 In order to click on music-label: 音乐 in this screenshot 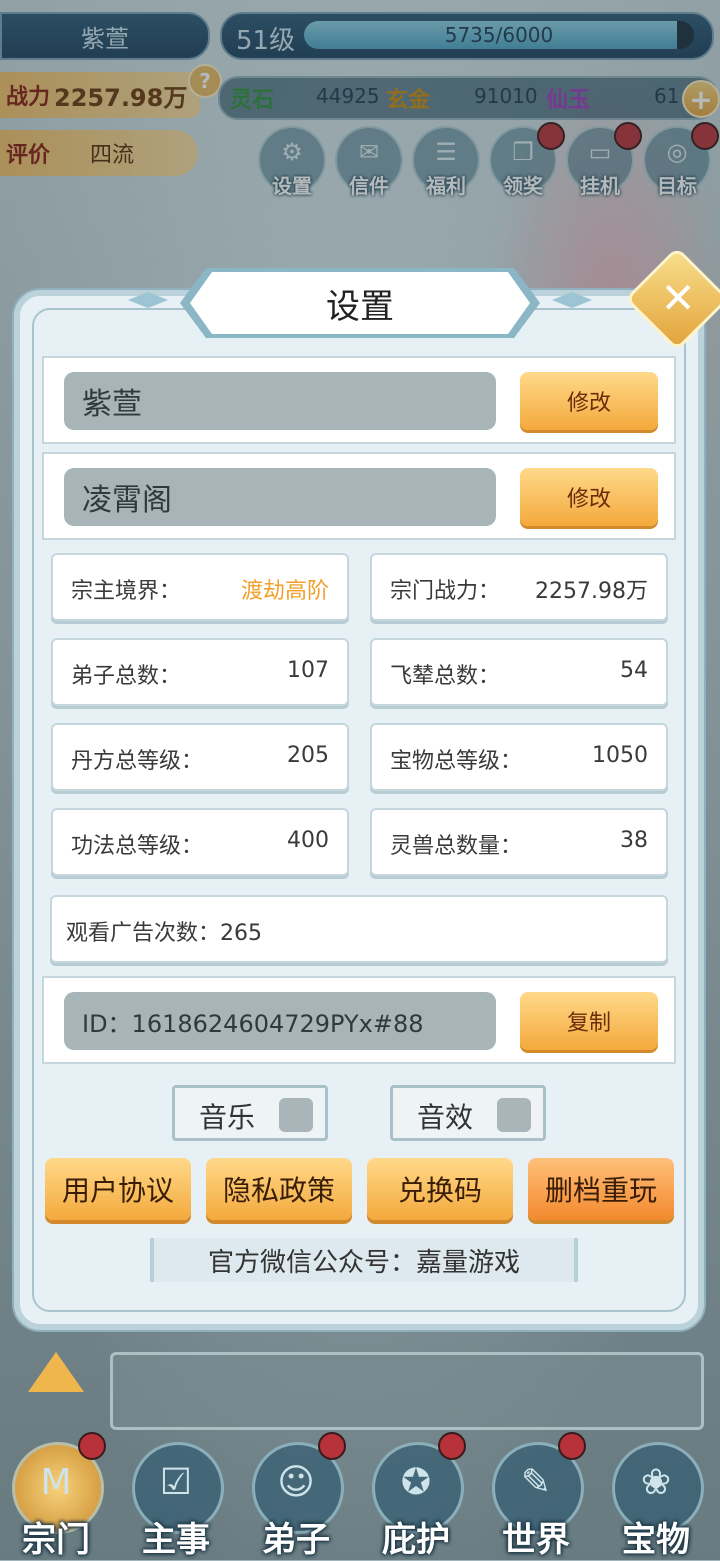, I will do `click(227, 1117)`.